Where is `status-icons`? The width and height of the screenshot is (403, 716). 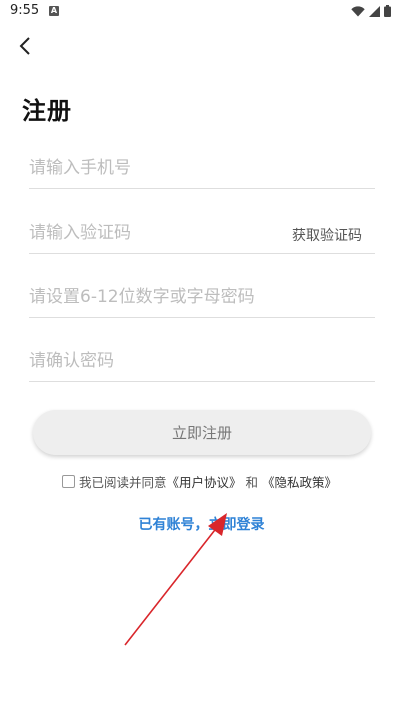 status-icons is located at coordinates (371, 11).